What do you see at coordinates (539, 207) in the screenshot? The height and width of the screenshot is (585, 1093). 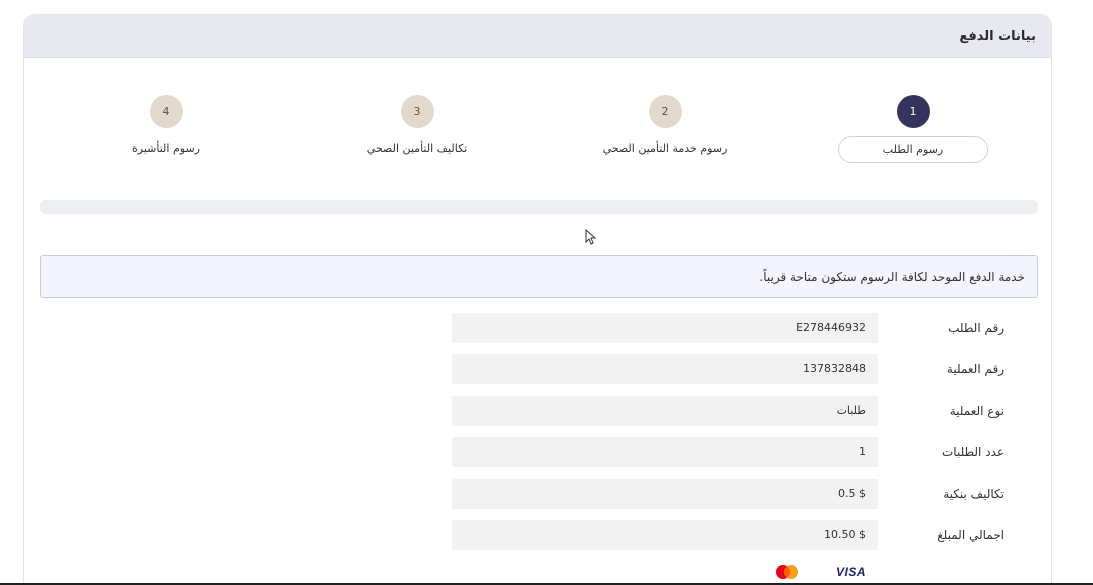 I see `progress-track` at bounding box center [539, 207].